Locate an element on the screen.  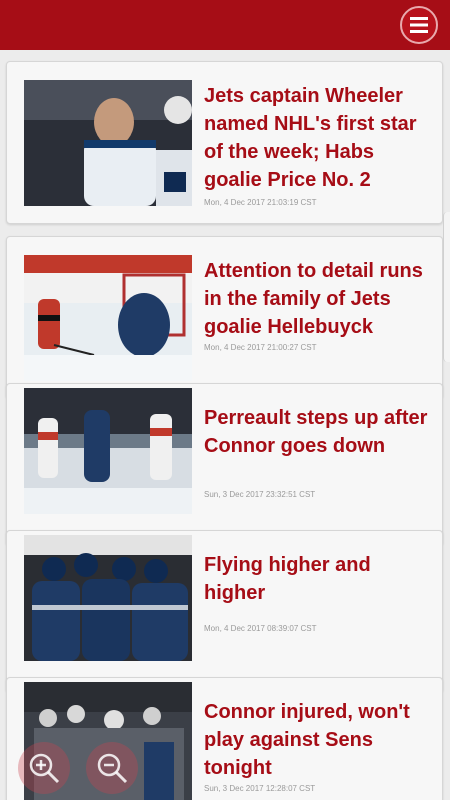
menu-button is located at coordinates (419, 25).